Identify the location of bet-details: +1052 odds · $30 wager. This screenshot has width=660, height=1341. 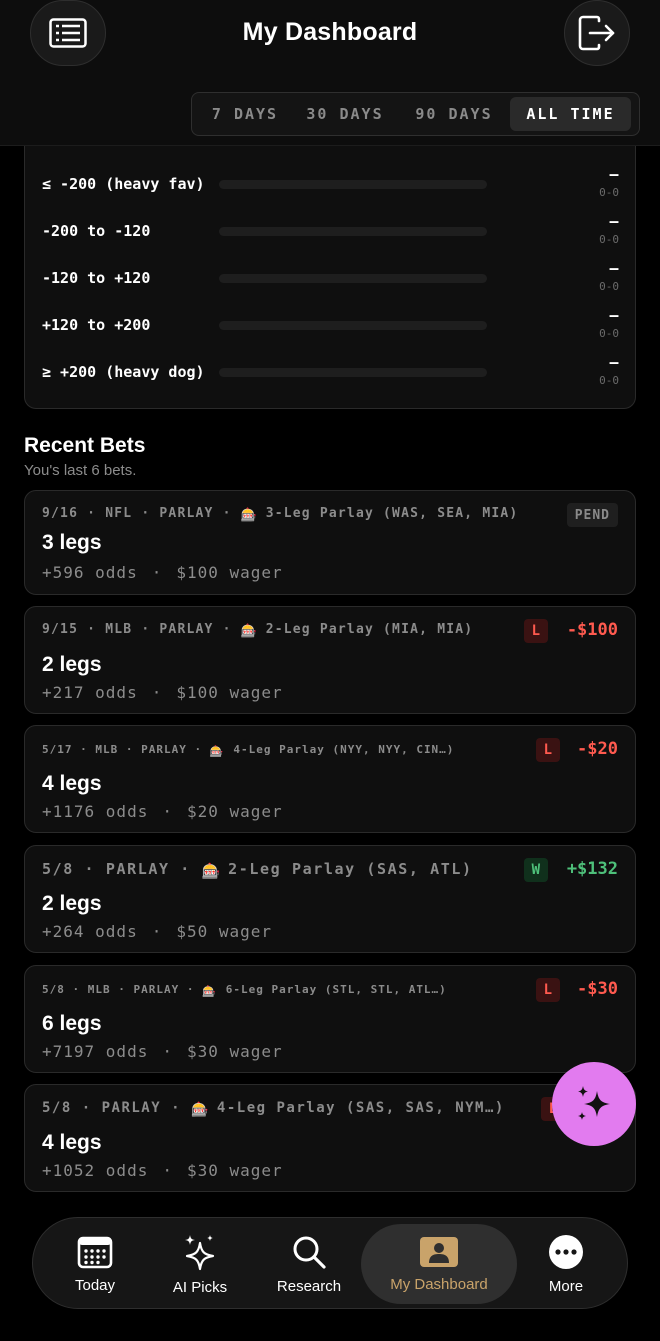
(162, 1170).